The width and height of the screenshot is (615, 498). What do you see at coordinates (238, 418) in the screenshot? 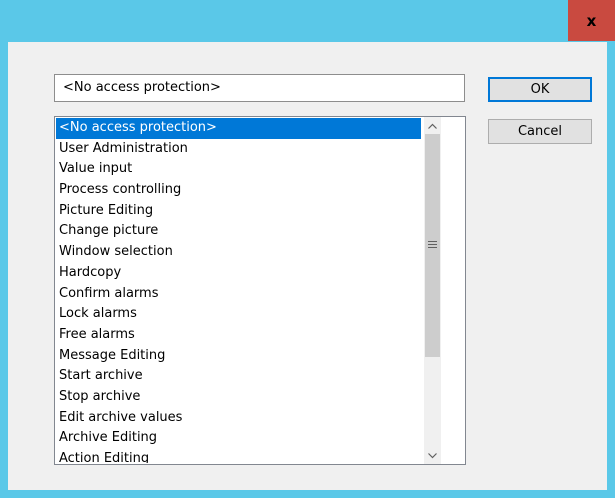
I see `list-item: Edit archive values` at bounding box center [238, 418].